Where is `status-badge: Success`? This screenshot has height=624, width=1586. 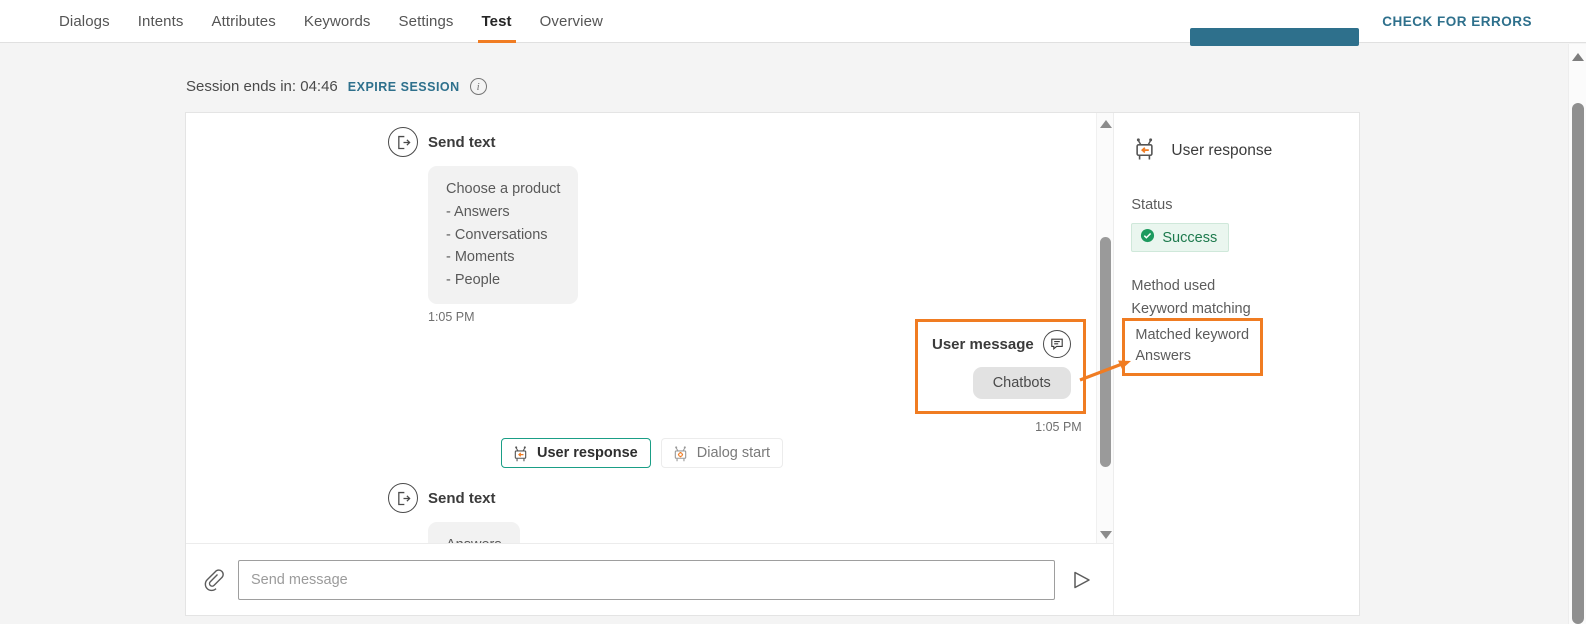
status-badge: Success is located at coordinates (1180, 237).